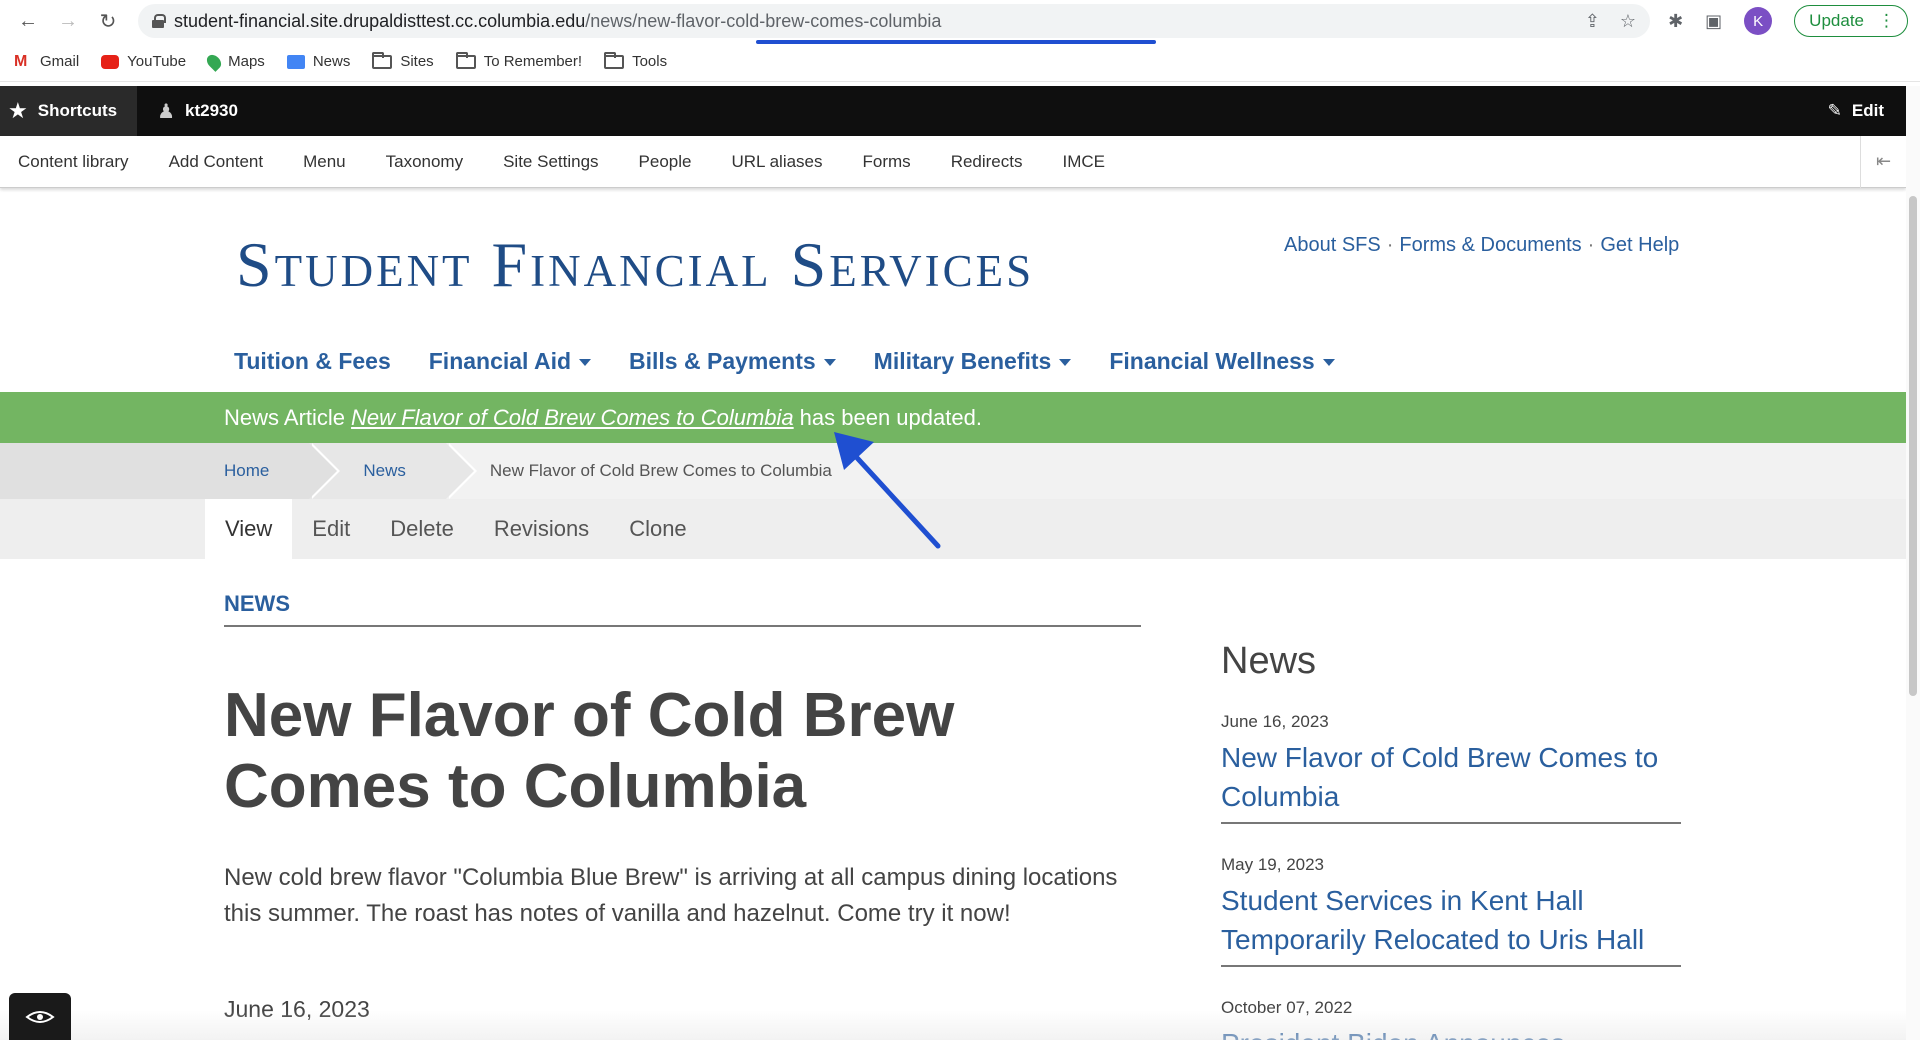 This screenshot has width=1920, height=1040. What do you see at coordinates (1713, 21) in the screenshot?
I see `side-panel-icon: ▣` at bounding box center [1713, 21].